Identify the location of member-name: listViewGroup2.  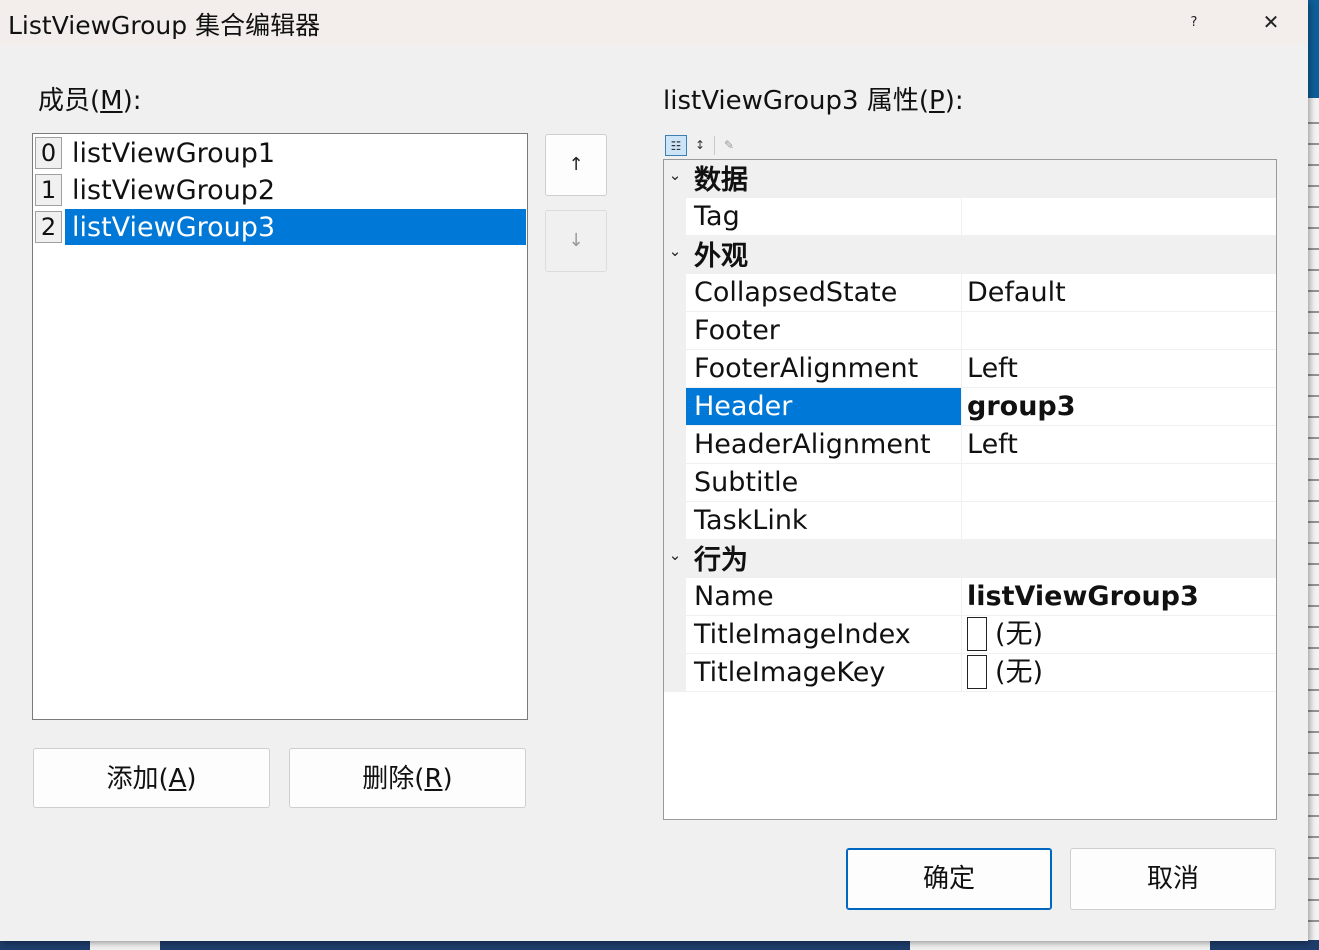
(174, 190).